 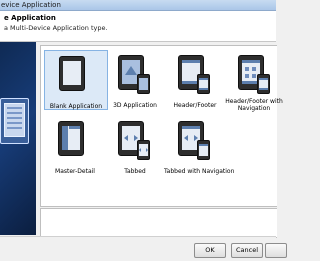 What do you see at coordinates (143, 84) in the screenshot?
I see `3d-phone-icon` at bounding box center [143, 84].